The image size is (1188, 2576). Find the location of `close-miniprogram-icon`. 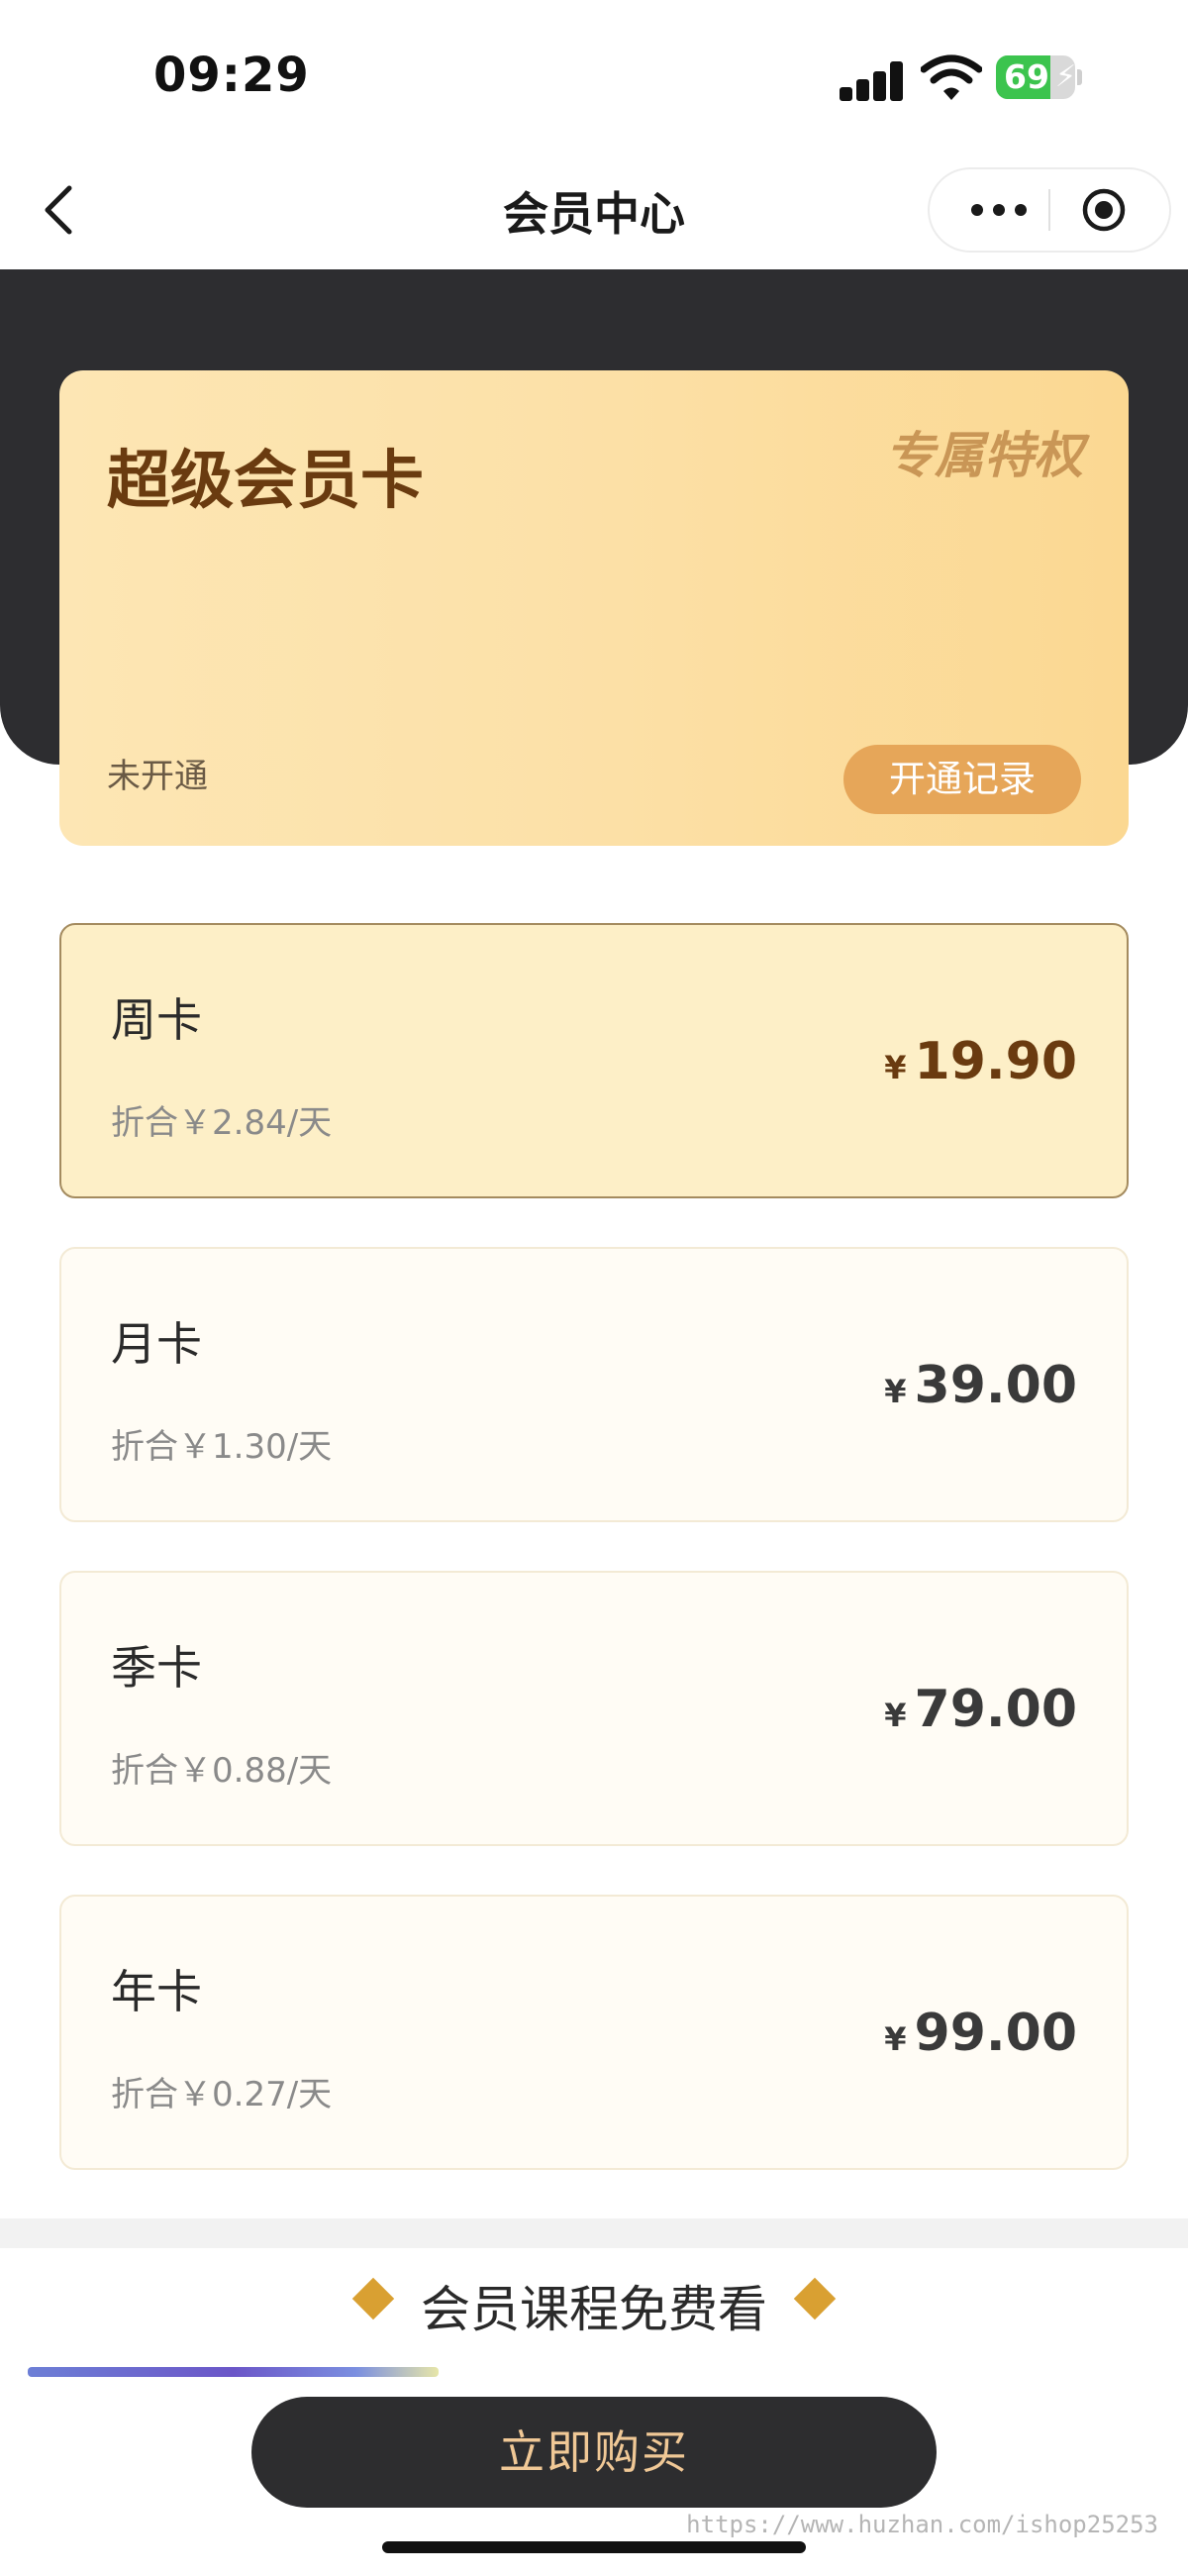

close-miniprogram-icon is located at coordinates (1104, 210).